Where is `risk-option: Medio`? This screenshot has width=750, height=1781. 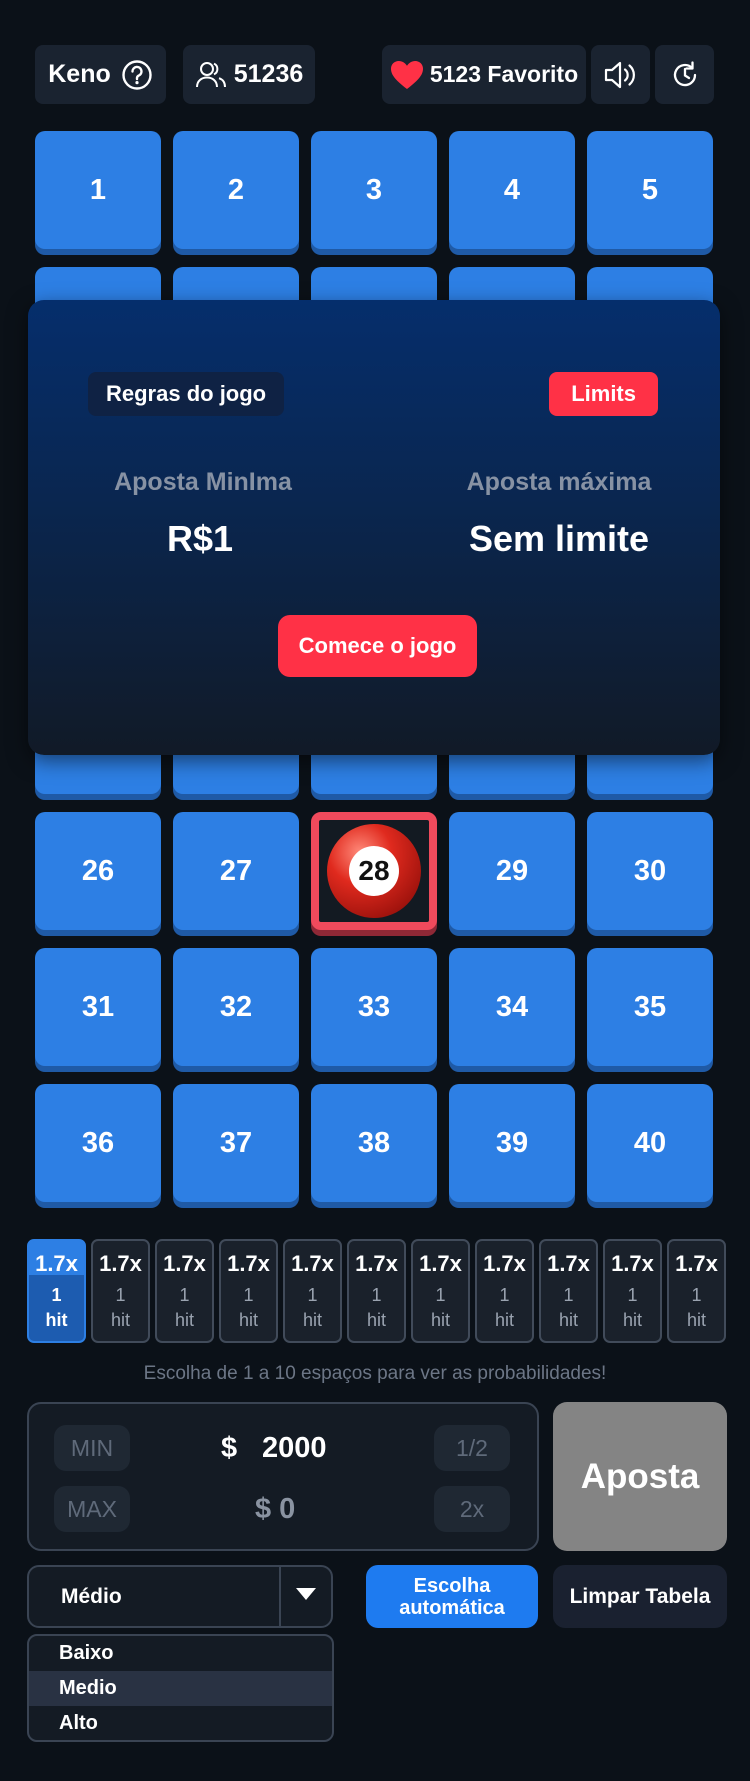 risk-option: Medio is located at coordinates (180, 1688).